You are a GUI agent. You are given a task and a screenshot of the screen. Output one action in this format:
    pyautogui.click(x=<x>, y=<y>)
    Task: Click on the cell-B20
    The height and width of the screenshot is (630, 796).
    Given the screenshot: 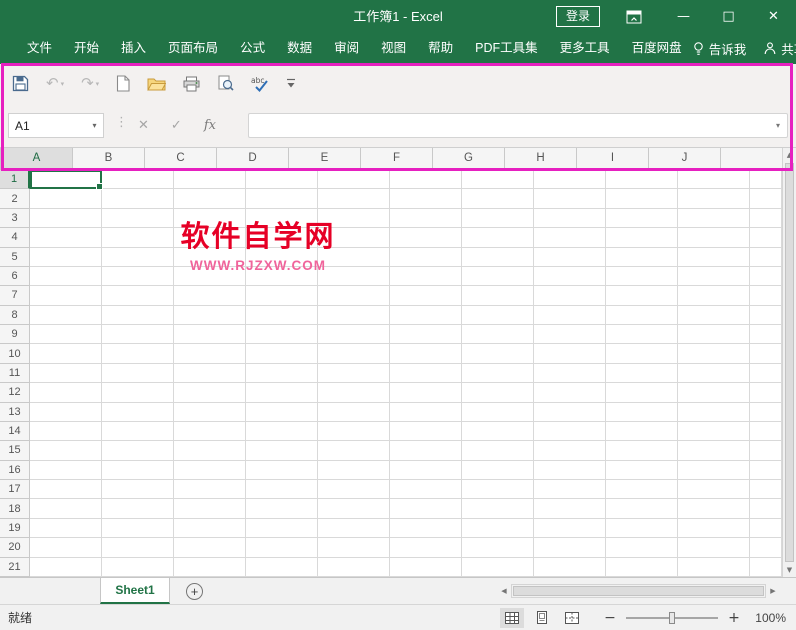 What is the action you would take?
    pyautogui.click(x=138, y=548)
    